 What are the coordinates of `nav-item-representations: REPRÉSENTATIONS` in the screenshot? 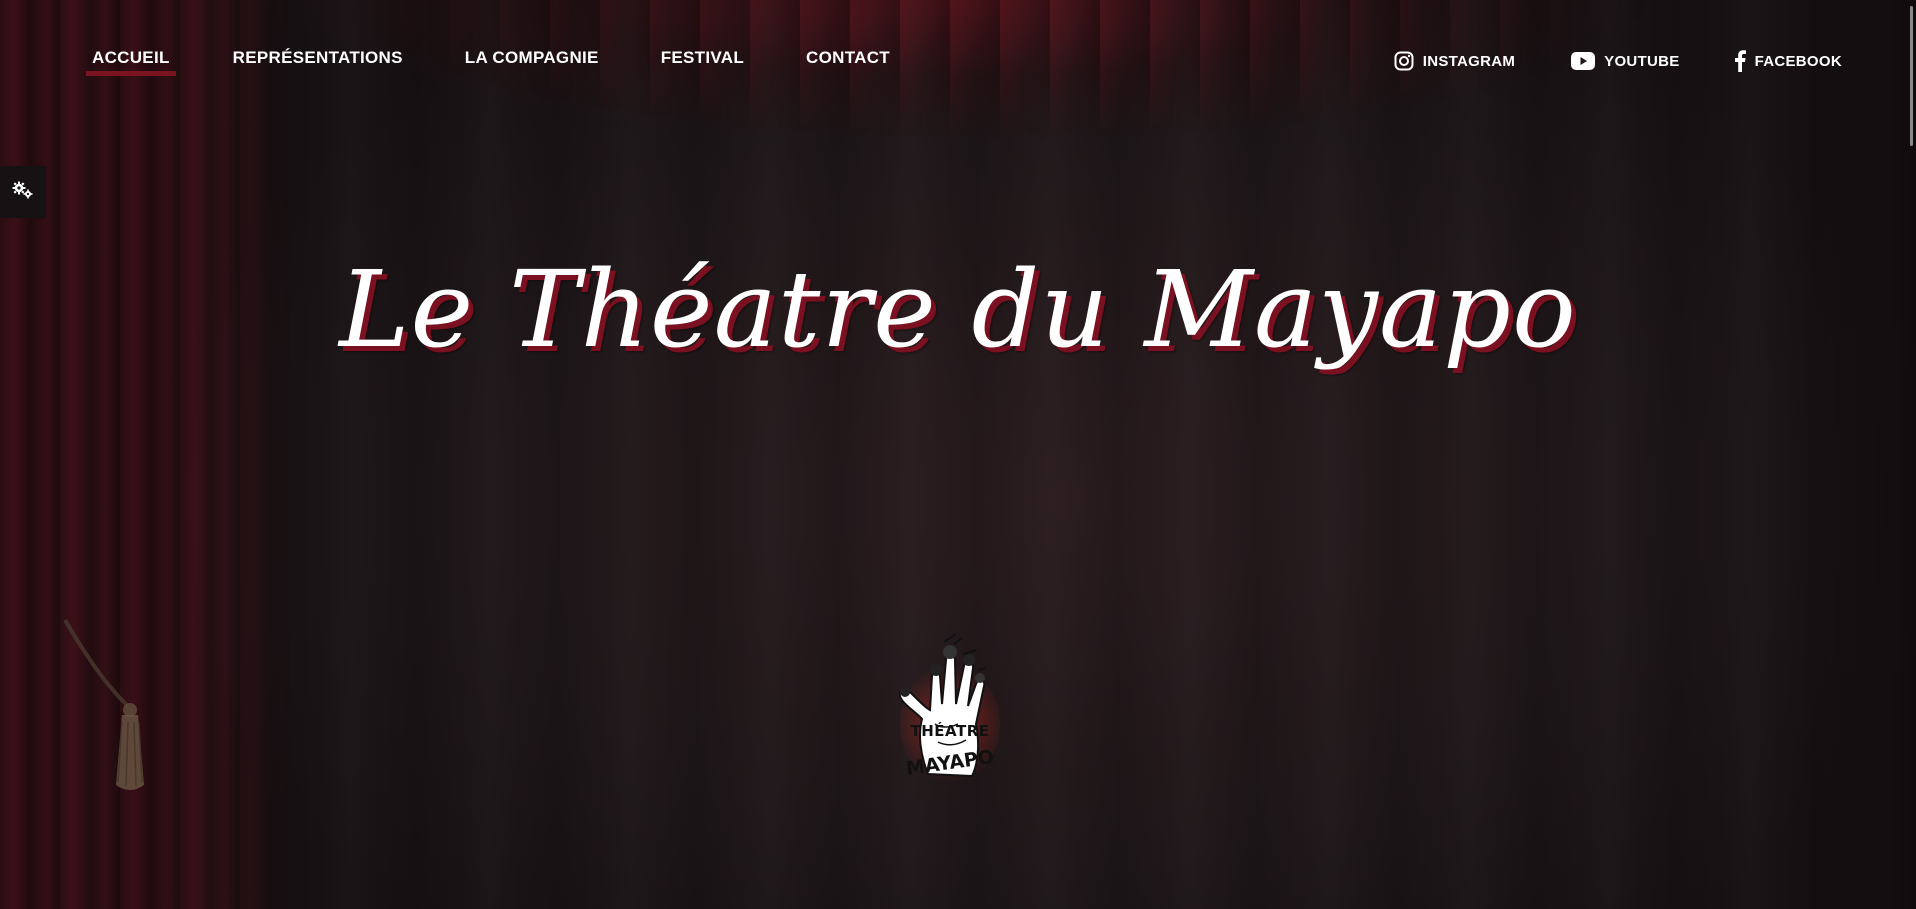 It's located at (318, 61).